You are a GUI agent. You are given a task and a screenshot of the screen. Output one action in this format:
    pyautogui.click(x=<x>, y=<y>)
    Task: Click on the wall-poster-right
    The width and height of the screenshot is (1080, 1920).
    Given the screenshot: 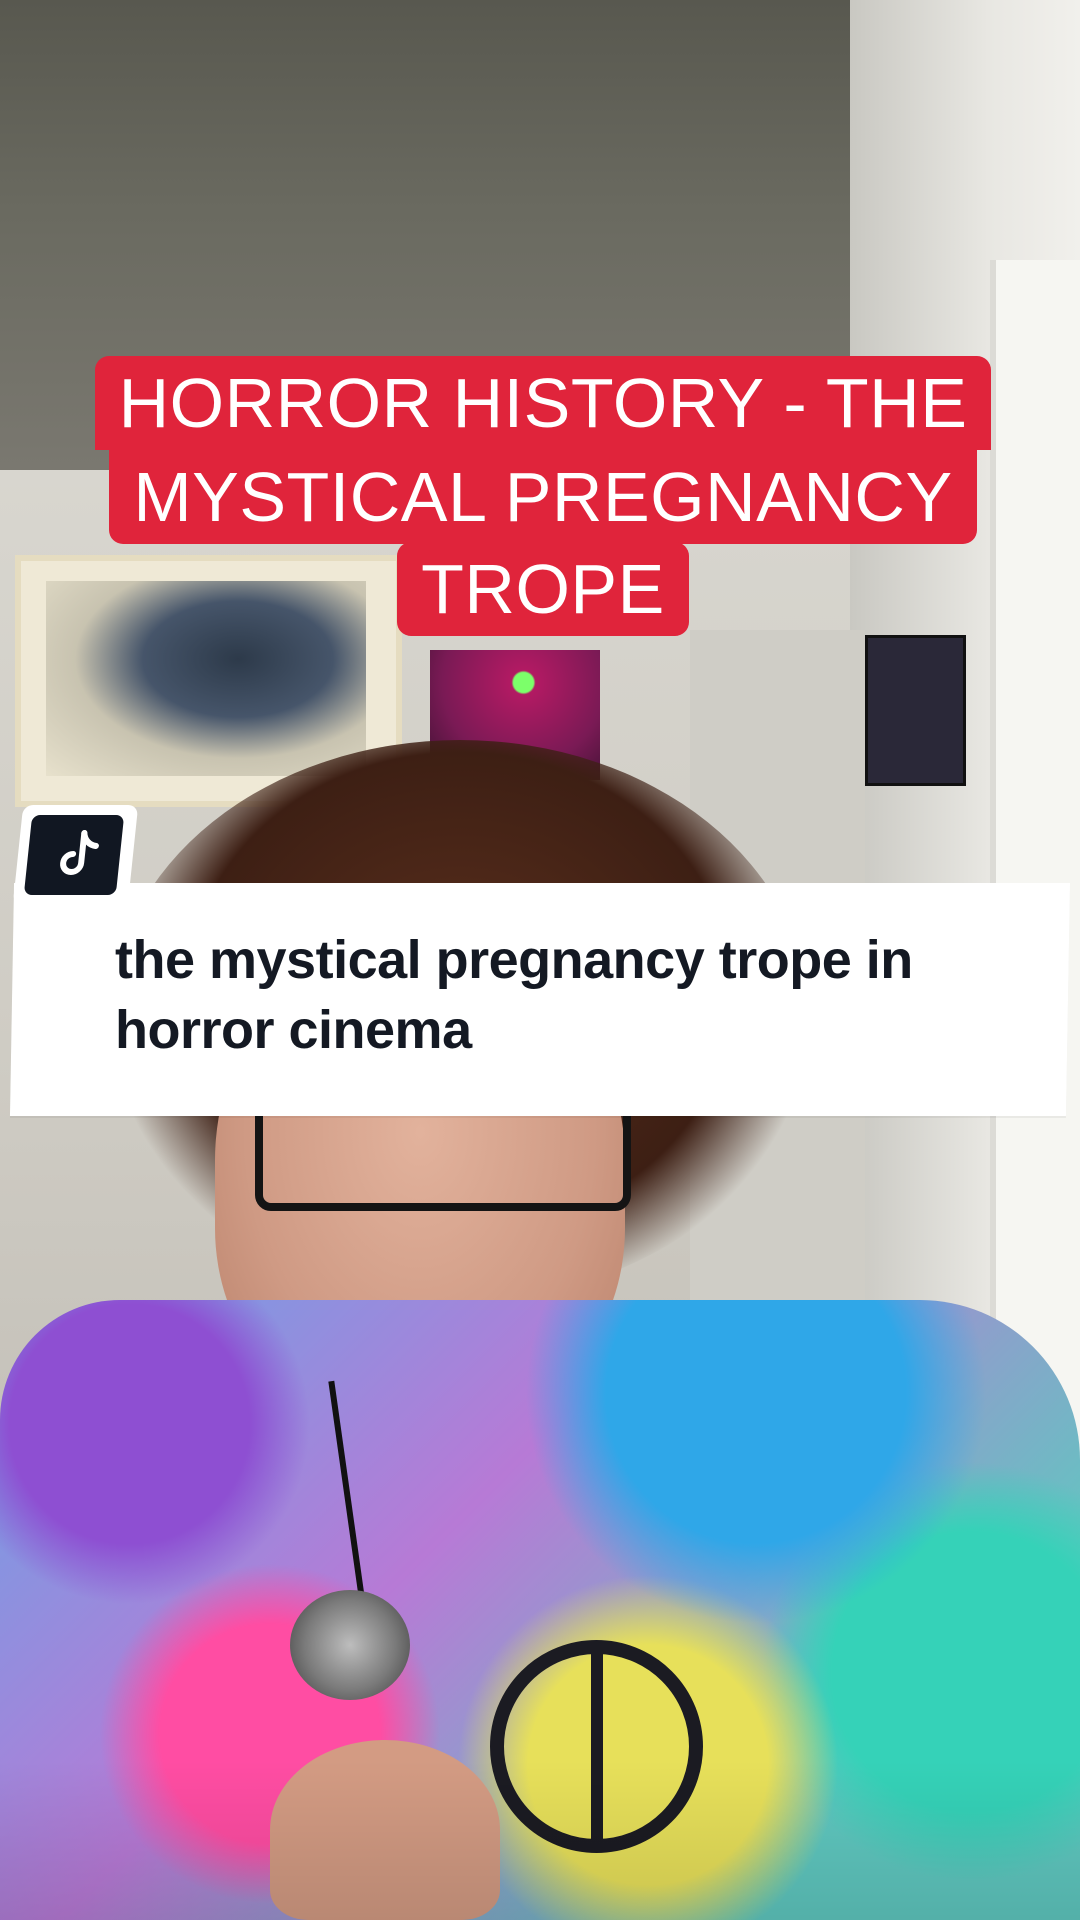 What is the action you would take?
    pyautogui.click(x=915, y=710)
    